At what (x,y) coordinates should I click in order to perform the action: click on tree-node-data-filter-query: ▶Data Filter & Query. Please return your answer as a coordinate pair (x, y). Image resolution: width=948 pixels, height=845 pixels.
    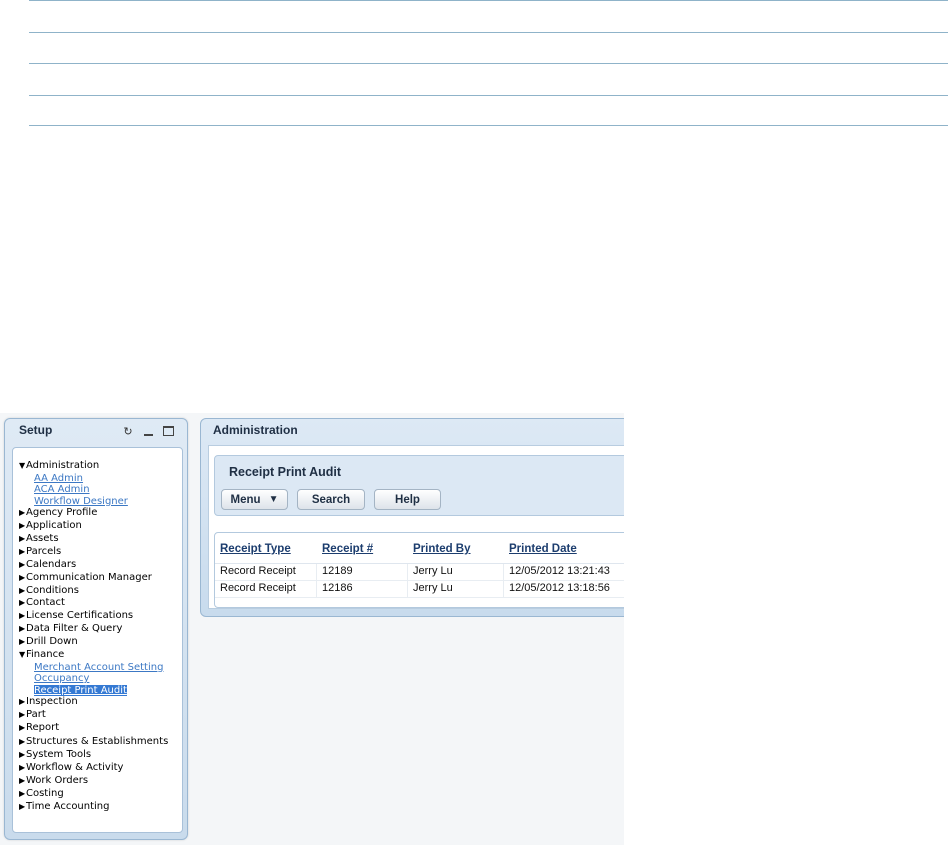
    Looking at the image, I should click on (94, 629).